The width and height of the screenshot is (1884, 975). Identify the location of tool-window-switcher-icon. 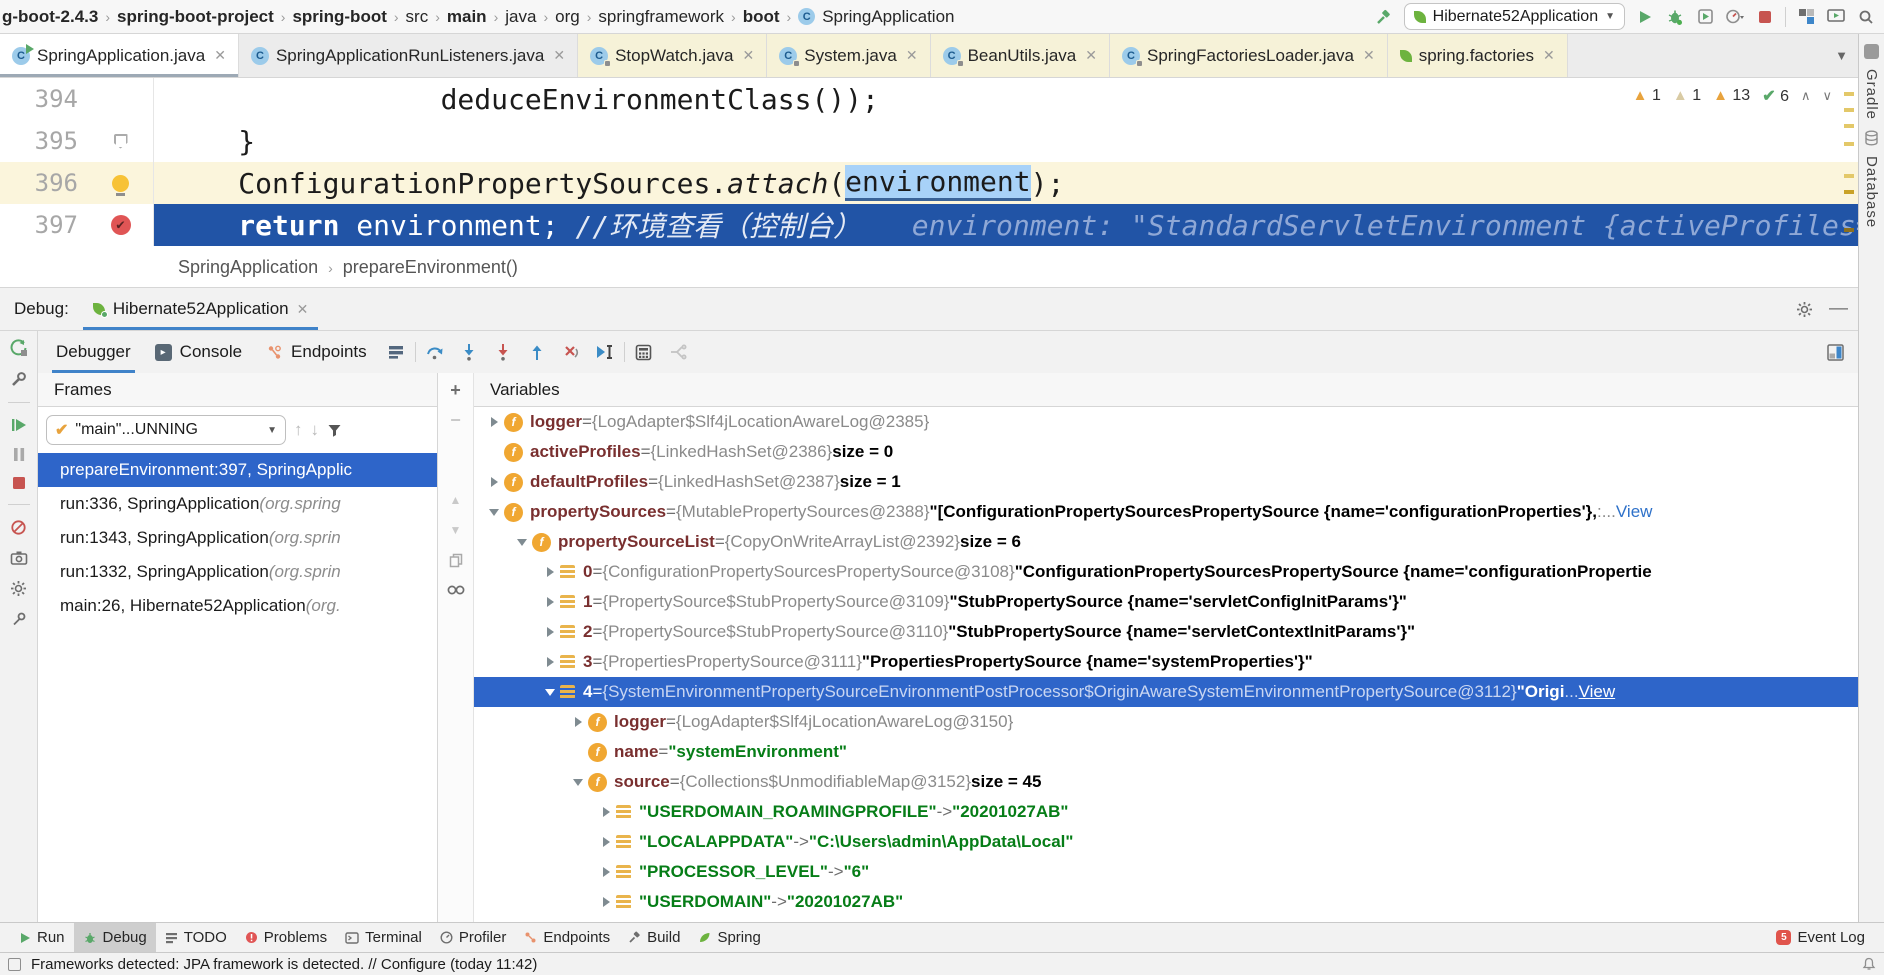
(14, 964).